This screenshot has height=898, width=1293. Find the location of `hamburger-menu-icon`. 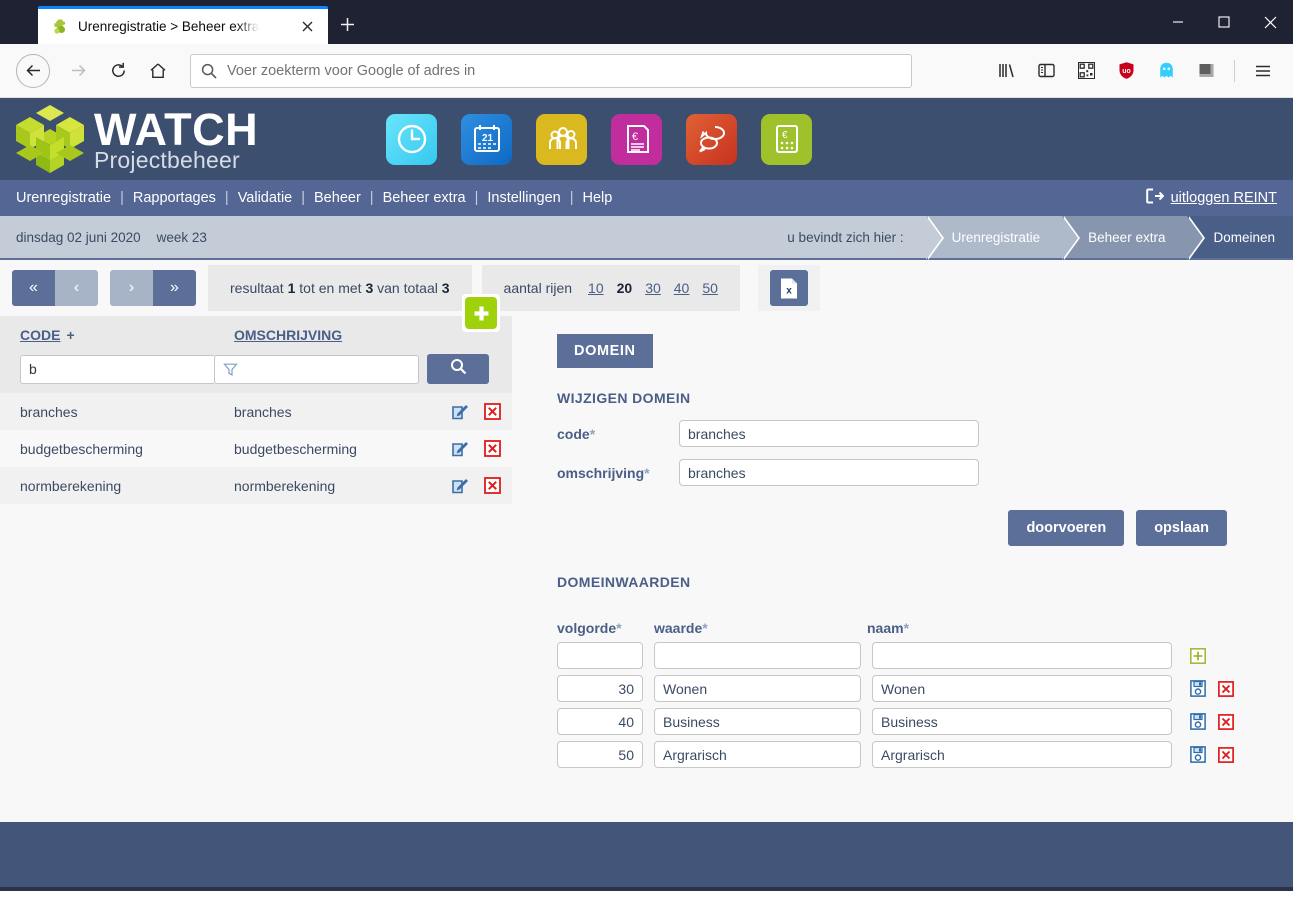

hamburger-menu-icon is located at coordinates (1263, 71).